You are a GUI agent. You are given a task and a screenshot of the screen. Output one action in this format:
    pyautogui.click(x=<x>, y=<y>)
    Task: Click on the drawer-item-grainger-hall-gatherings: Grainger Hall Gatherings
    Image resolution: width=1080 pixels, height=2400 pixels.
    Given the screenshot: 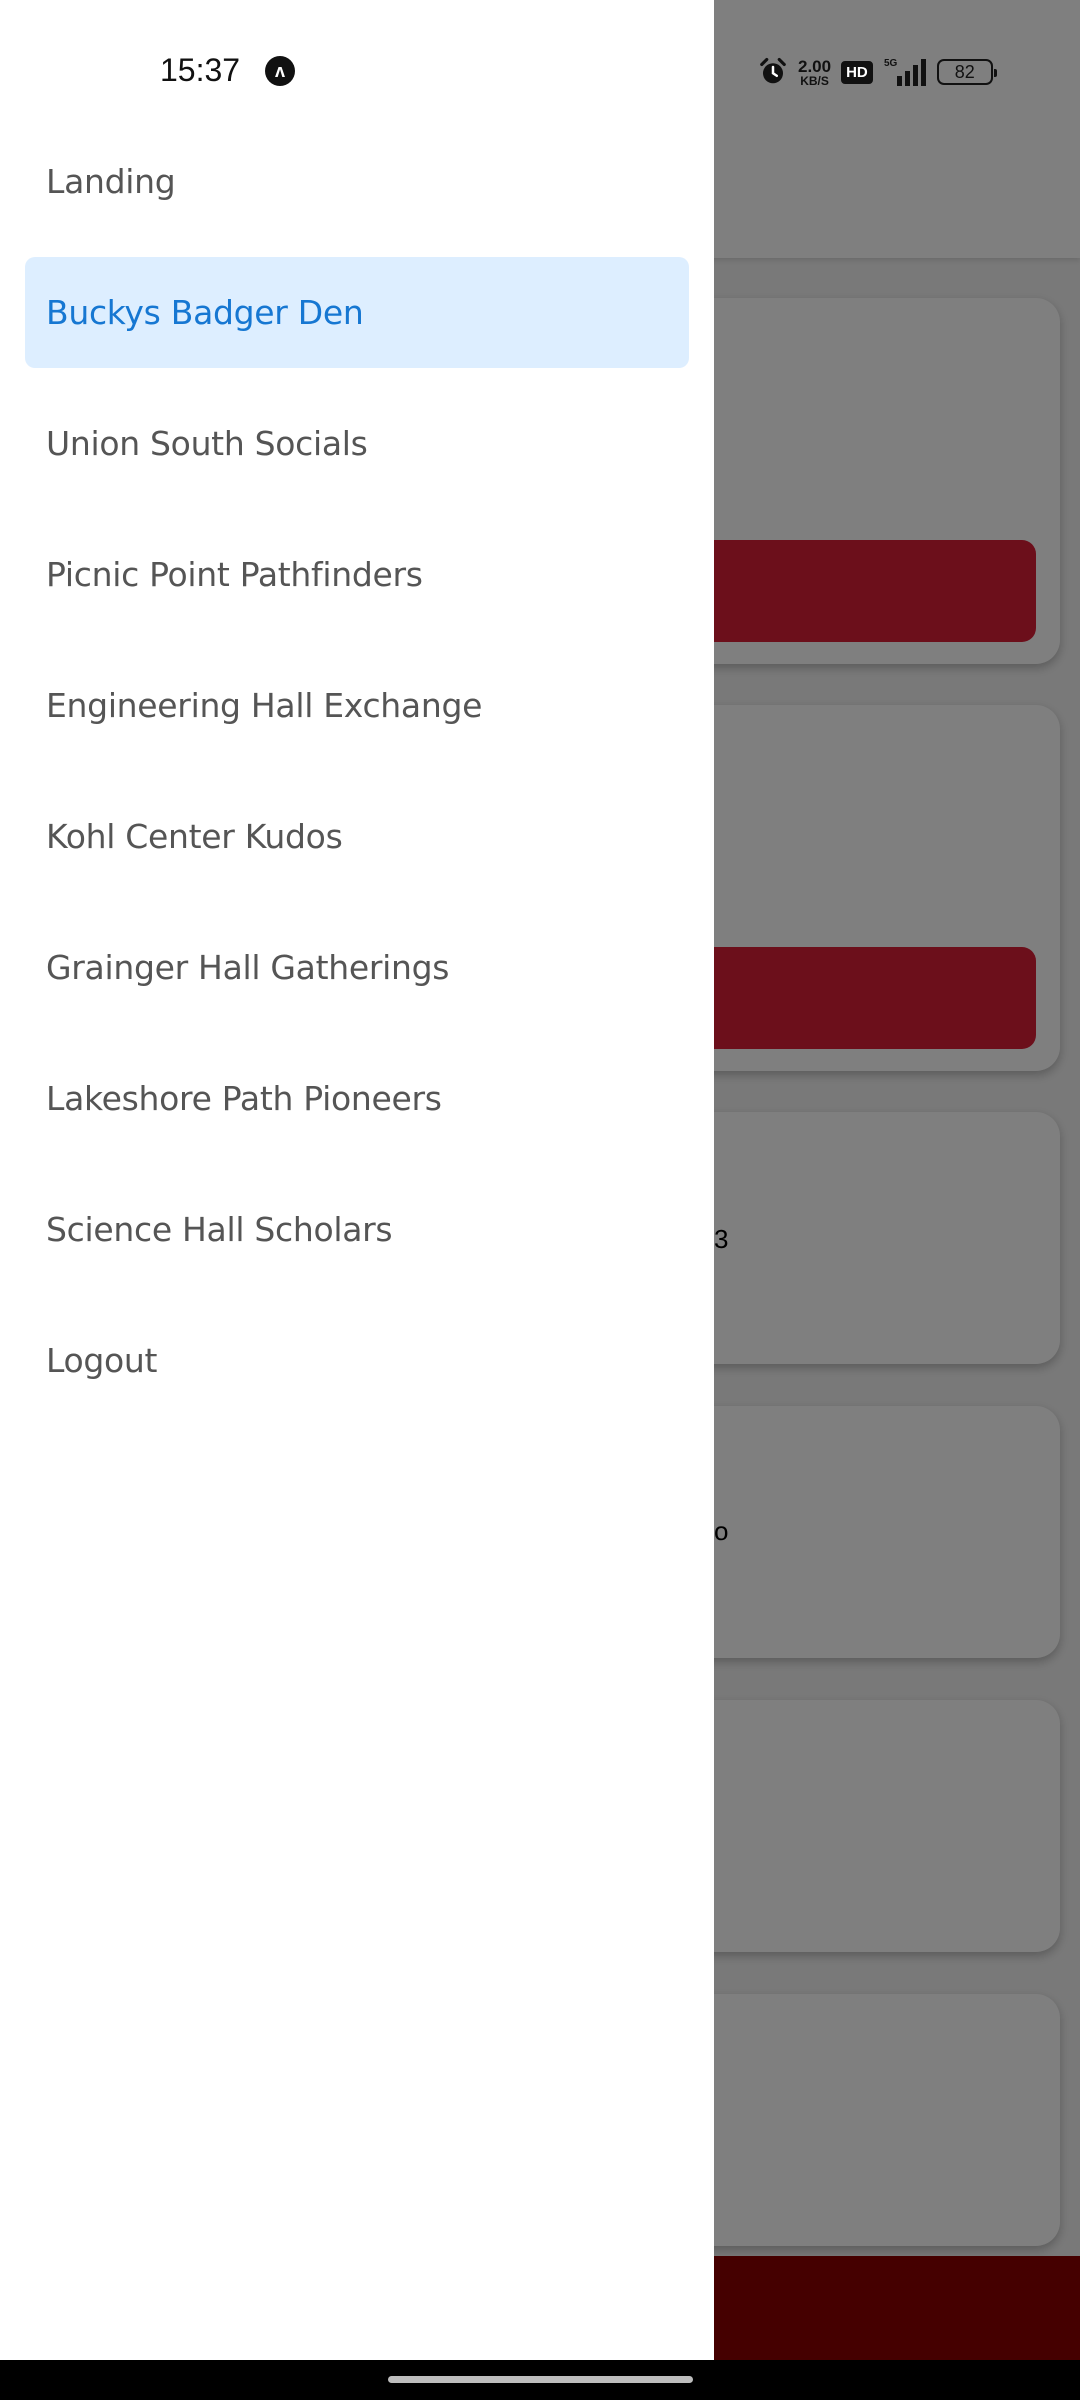 What is the action you would take?
    pyautogui.click(x=357, y=967)
    